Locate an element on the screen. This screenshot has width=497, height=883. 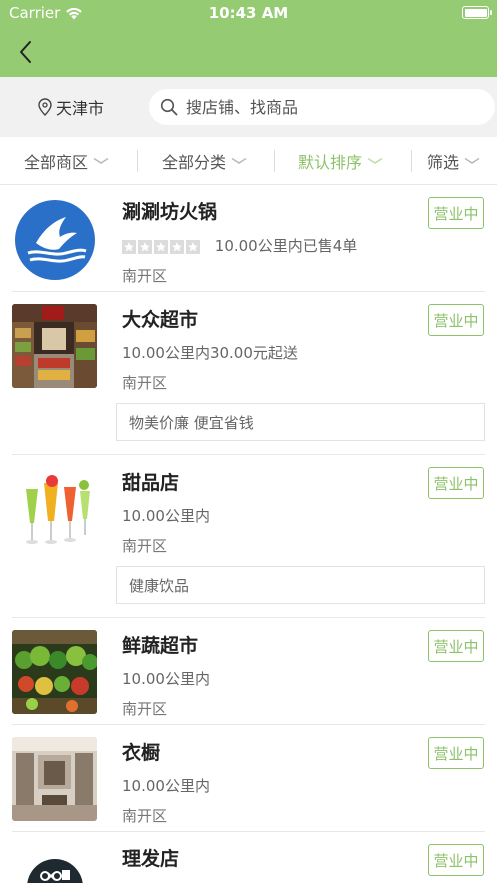
supermarket-photo is located at coordinates (54, 346).